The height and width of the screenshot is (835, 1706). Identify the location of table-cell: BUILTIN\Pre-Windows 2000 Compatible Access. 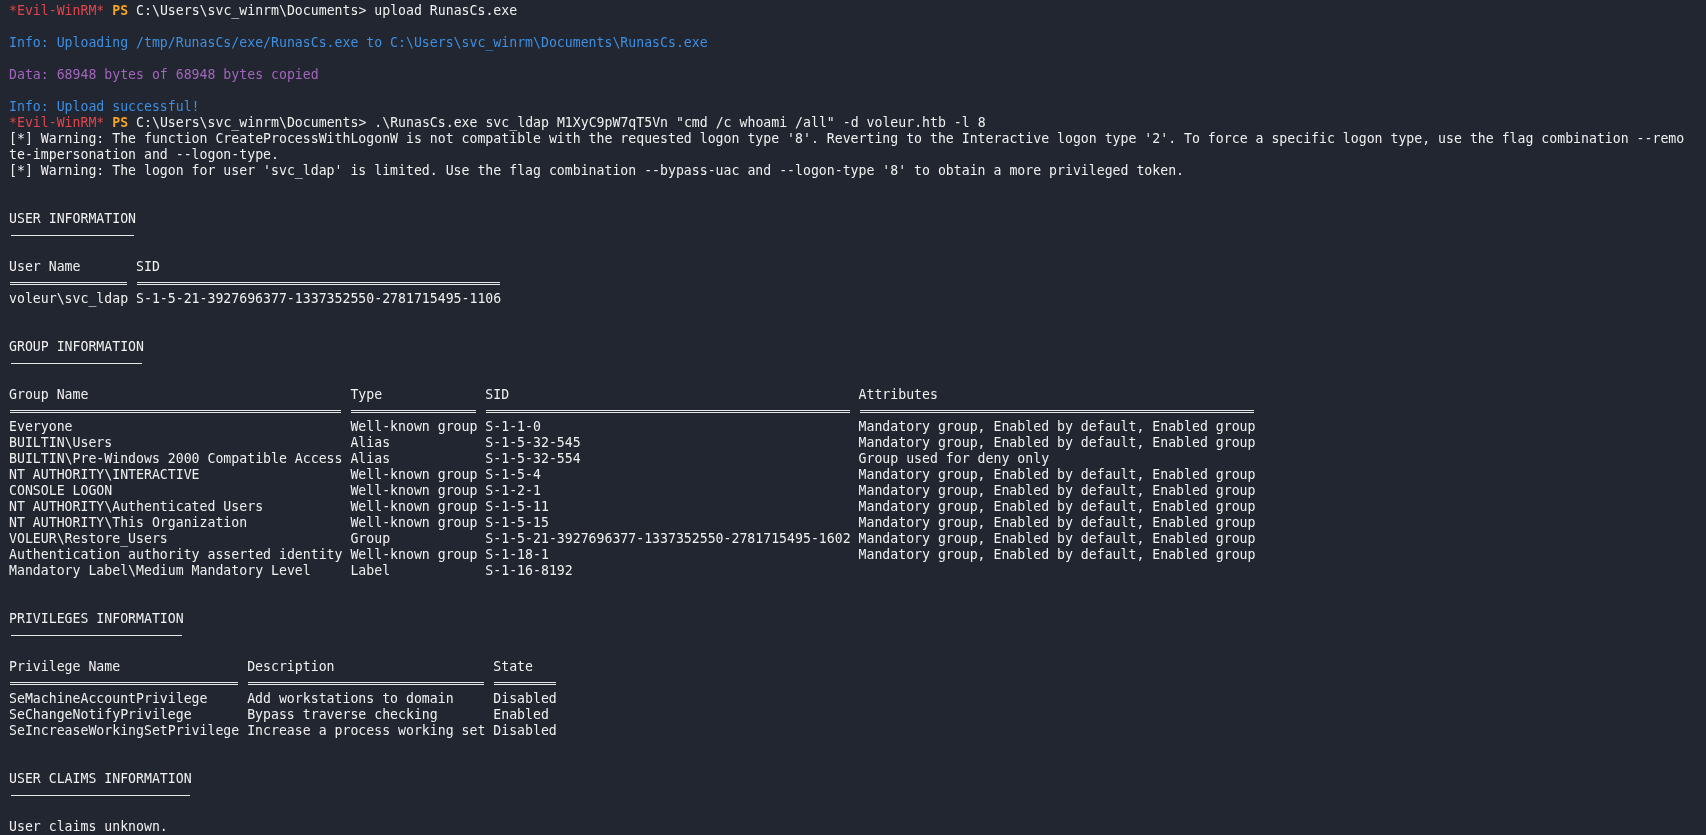
(176, 459).